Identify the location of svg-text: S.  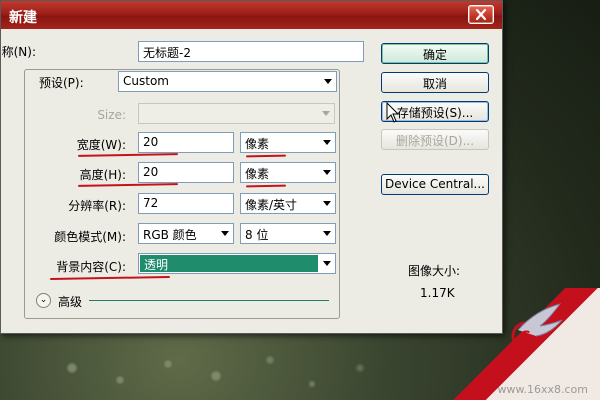
(526, 337).